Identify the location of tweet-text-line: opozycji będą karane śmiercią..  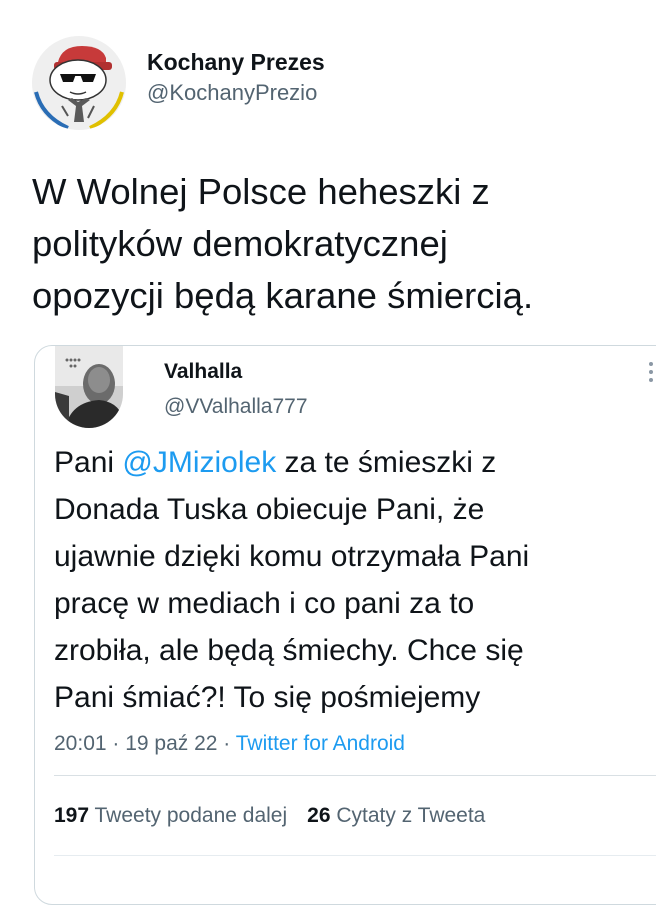
(283, 295).